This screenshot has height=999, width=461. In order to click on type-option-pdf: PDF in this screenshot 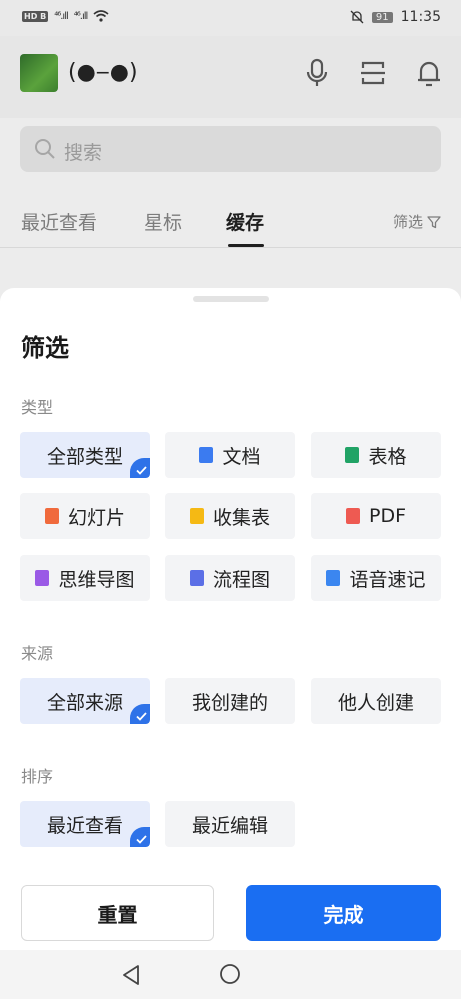, I will do `click(376, 516)`.